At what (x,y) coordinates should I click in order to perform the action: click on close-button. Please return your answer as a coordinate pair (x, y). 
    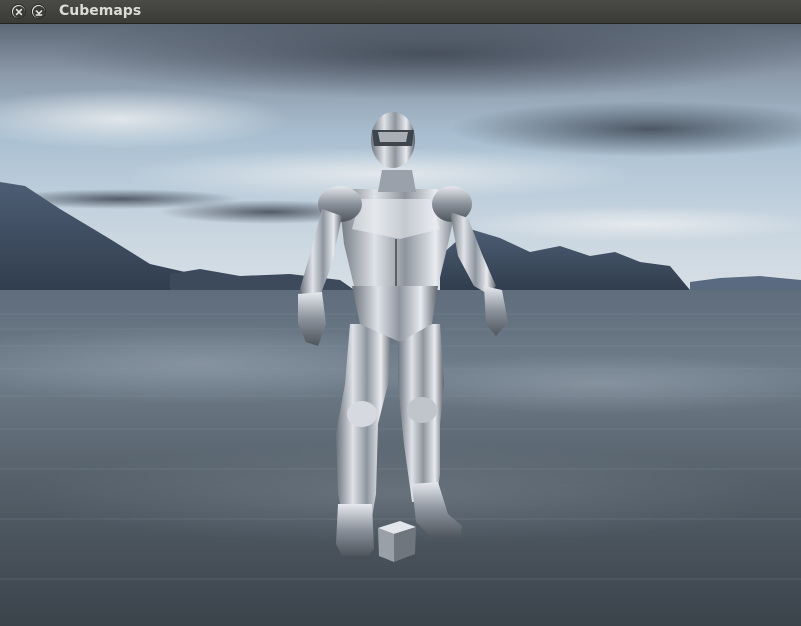
    Looking at the image, I should click on (18, 11).